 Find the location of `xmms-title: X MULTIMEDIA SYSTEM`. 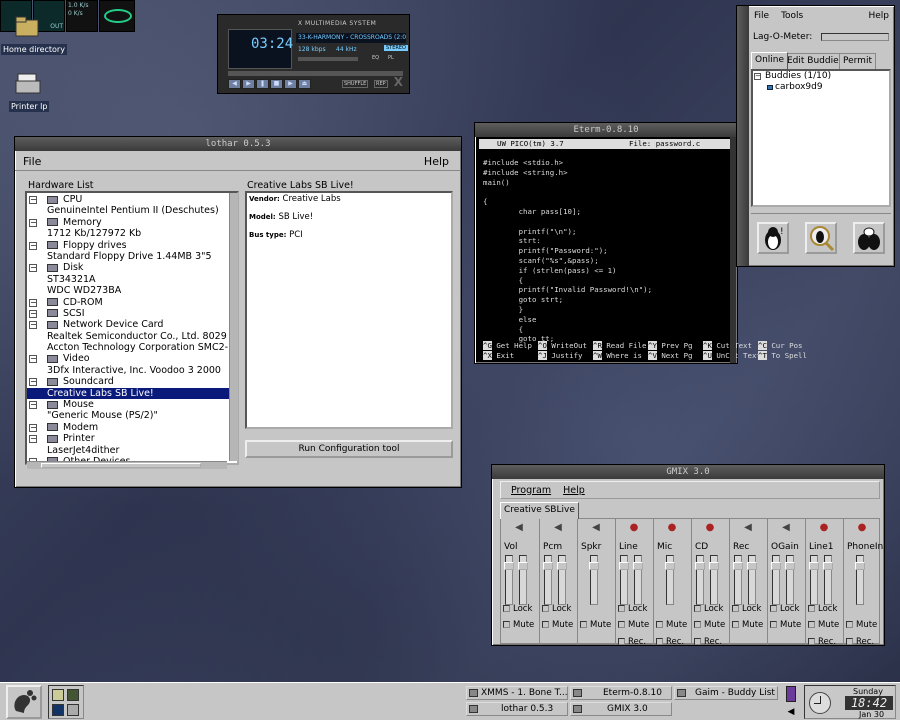

xmms-title: X MULTIMEDIA SYSTEM is located at coordinates (337, 23).